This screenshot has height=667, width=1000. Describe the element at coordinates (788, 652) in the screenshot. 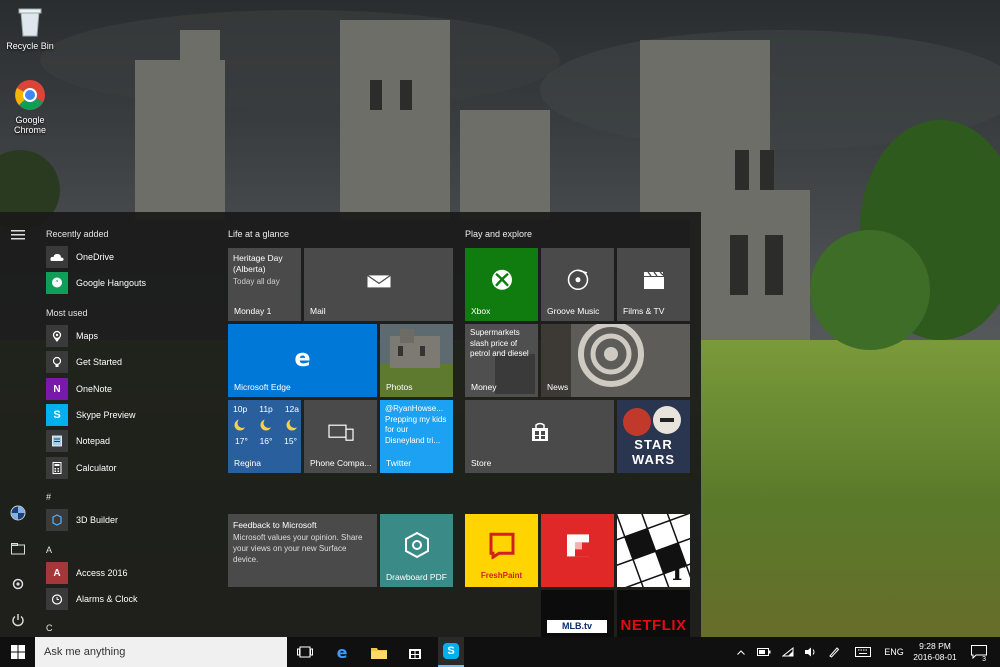

I see `wifi-icon` at that location.